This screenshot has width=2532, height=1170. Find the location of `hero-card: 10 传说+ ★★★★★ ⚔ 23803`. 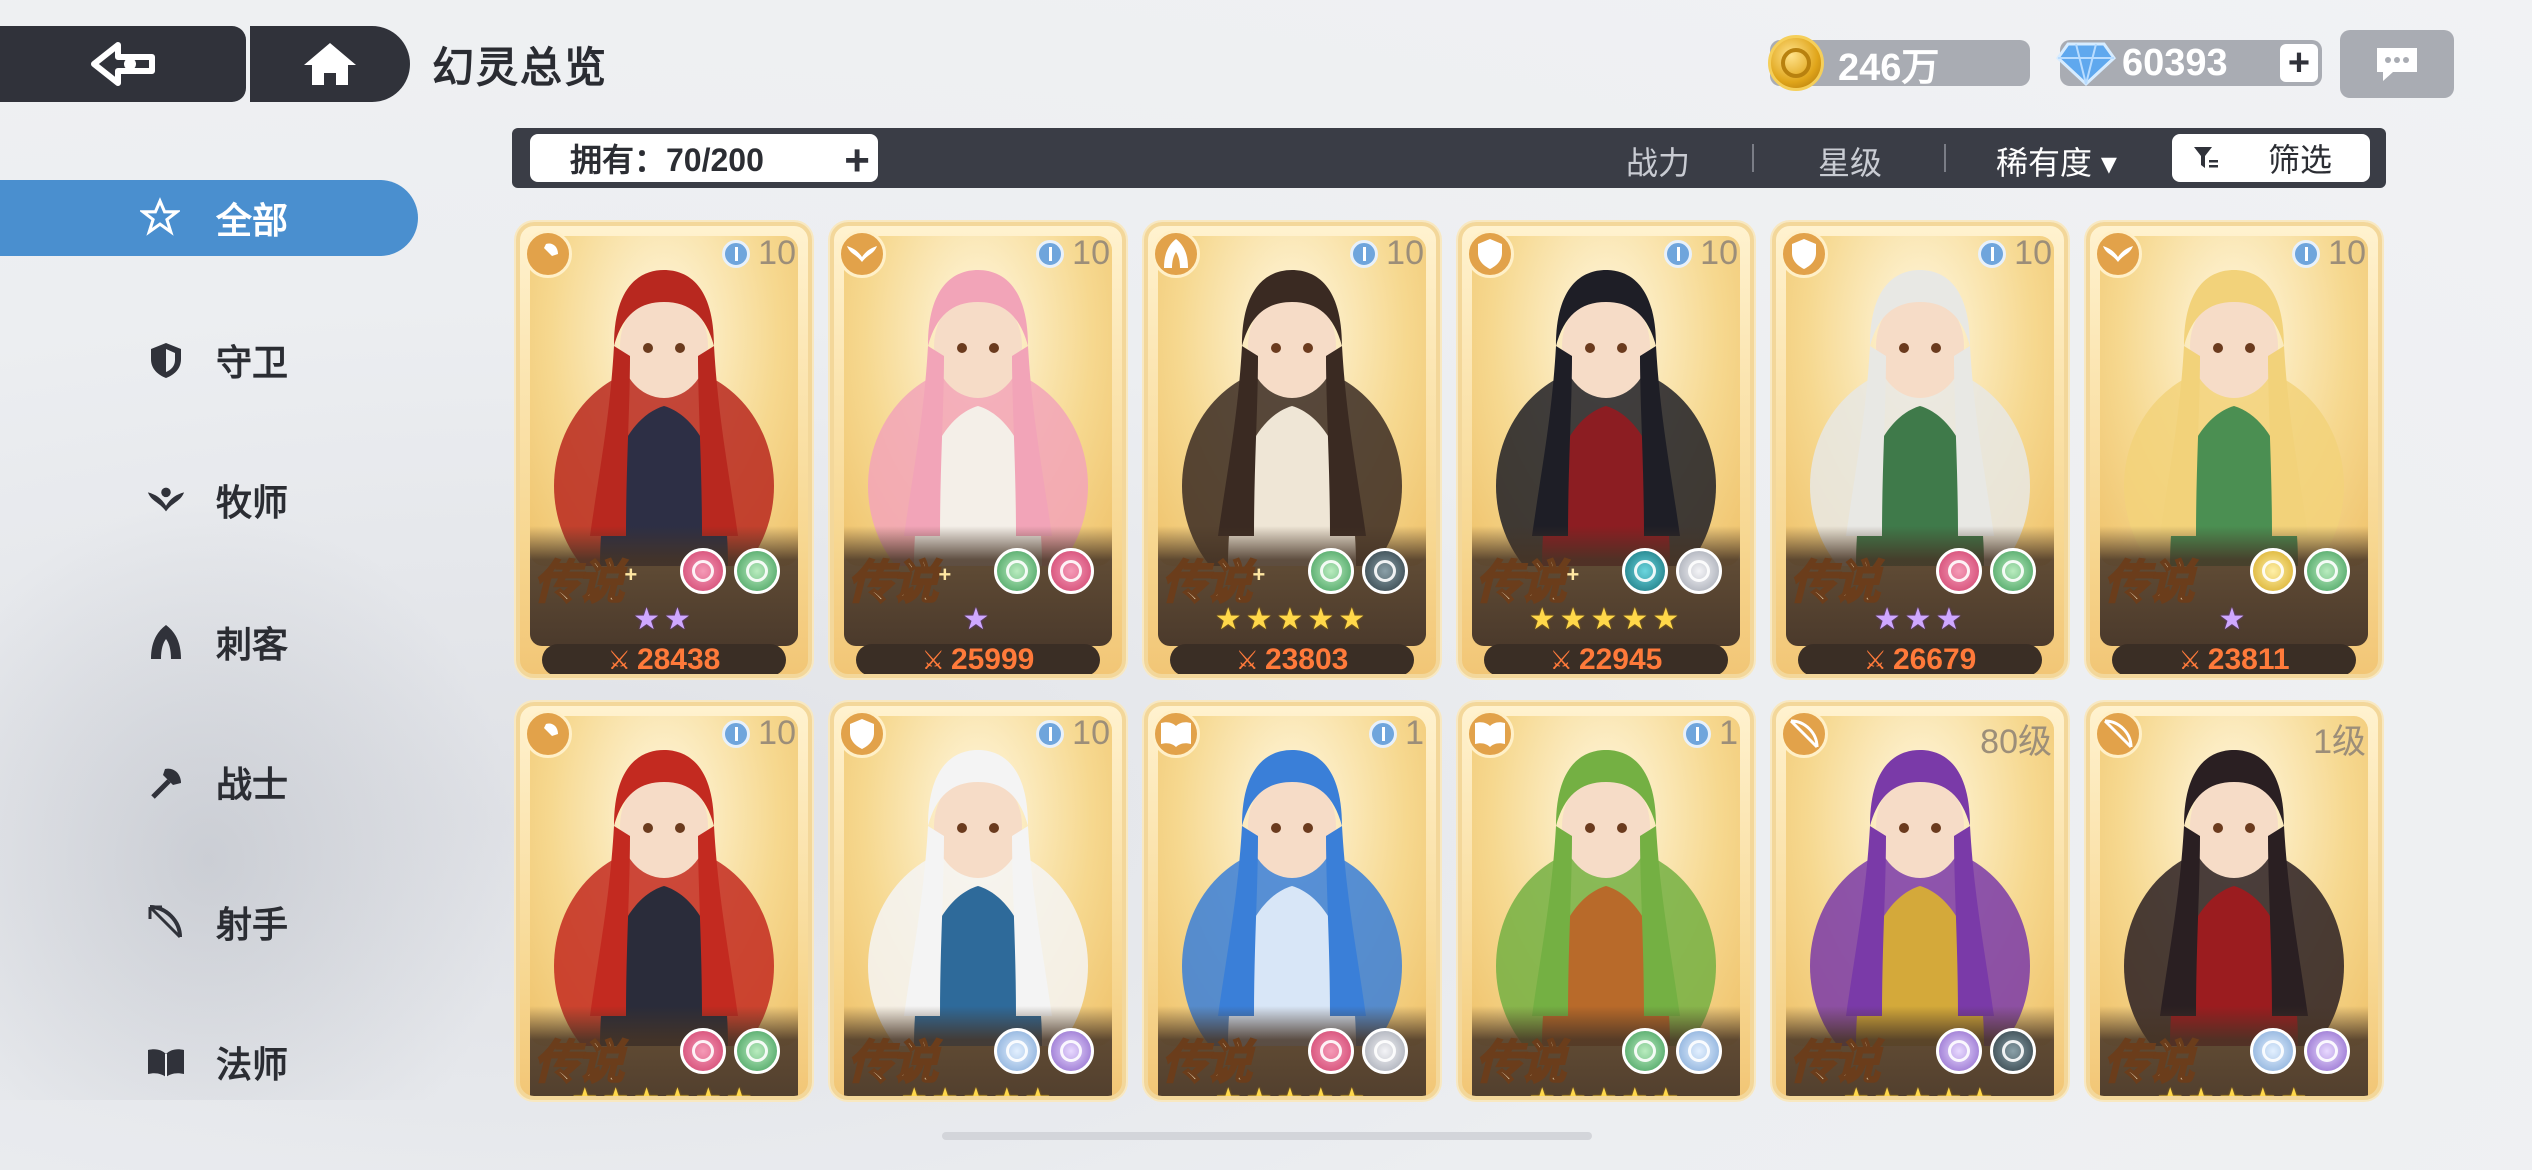

hero-card: 10 传说+ ★★★★★ ⚔ 23803 is located at coordinates (1292, 450).